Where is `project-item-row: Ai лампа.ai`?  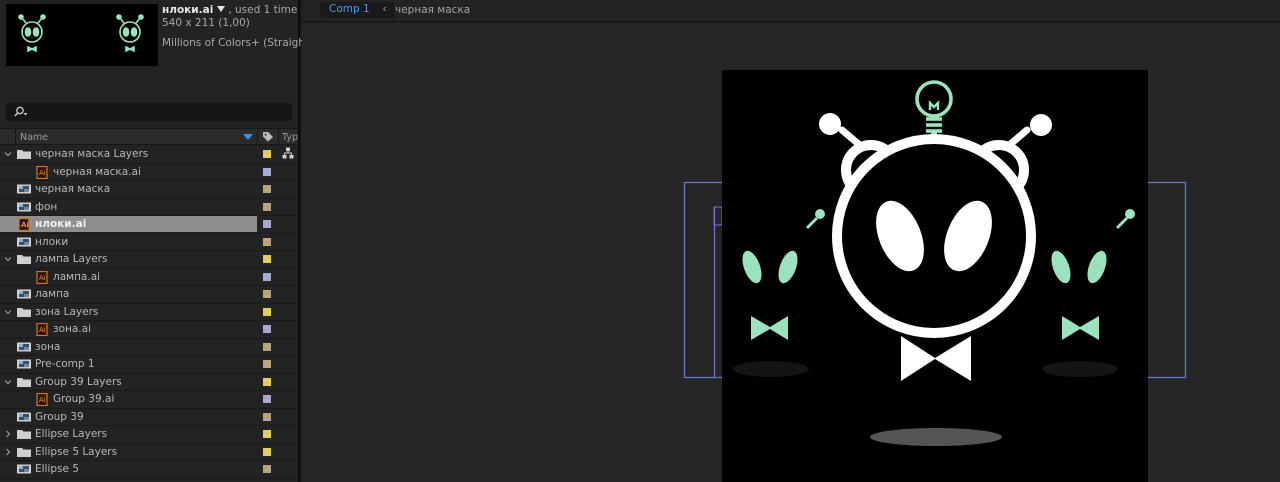
project-item-row: Ai лампа.ai is located at coordinates (149, 277).